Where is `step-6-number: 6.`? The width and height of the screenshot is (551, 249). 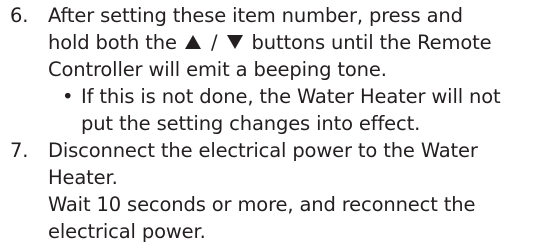
step-6-number: 6. is located at coordinates (19, 15).